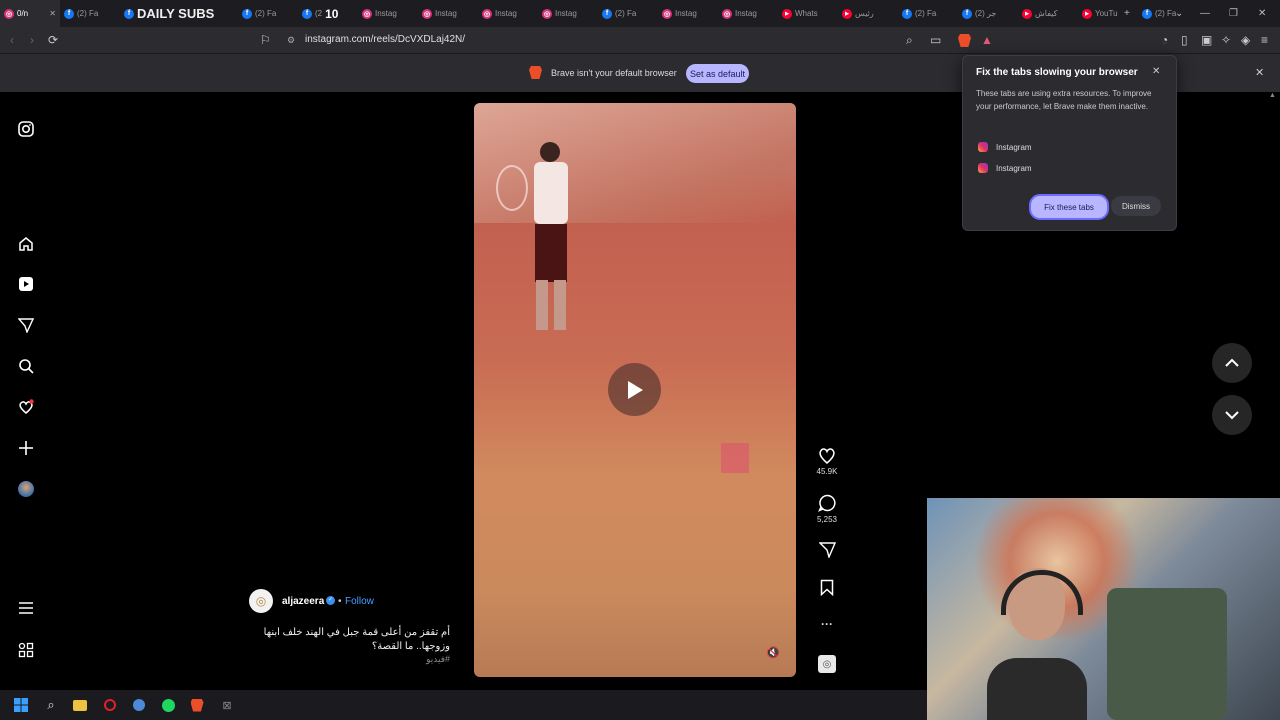  Describe the element at coordinates (1164, 40) in the screenshot. I see `performance-icon: ◔` at that location.